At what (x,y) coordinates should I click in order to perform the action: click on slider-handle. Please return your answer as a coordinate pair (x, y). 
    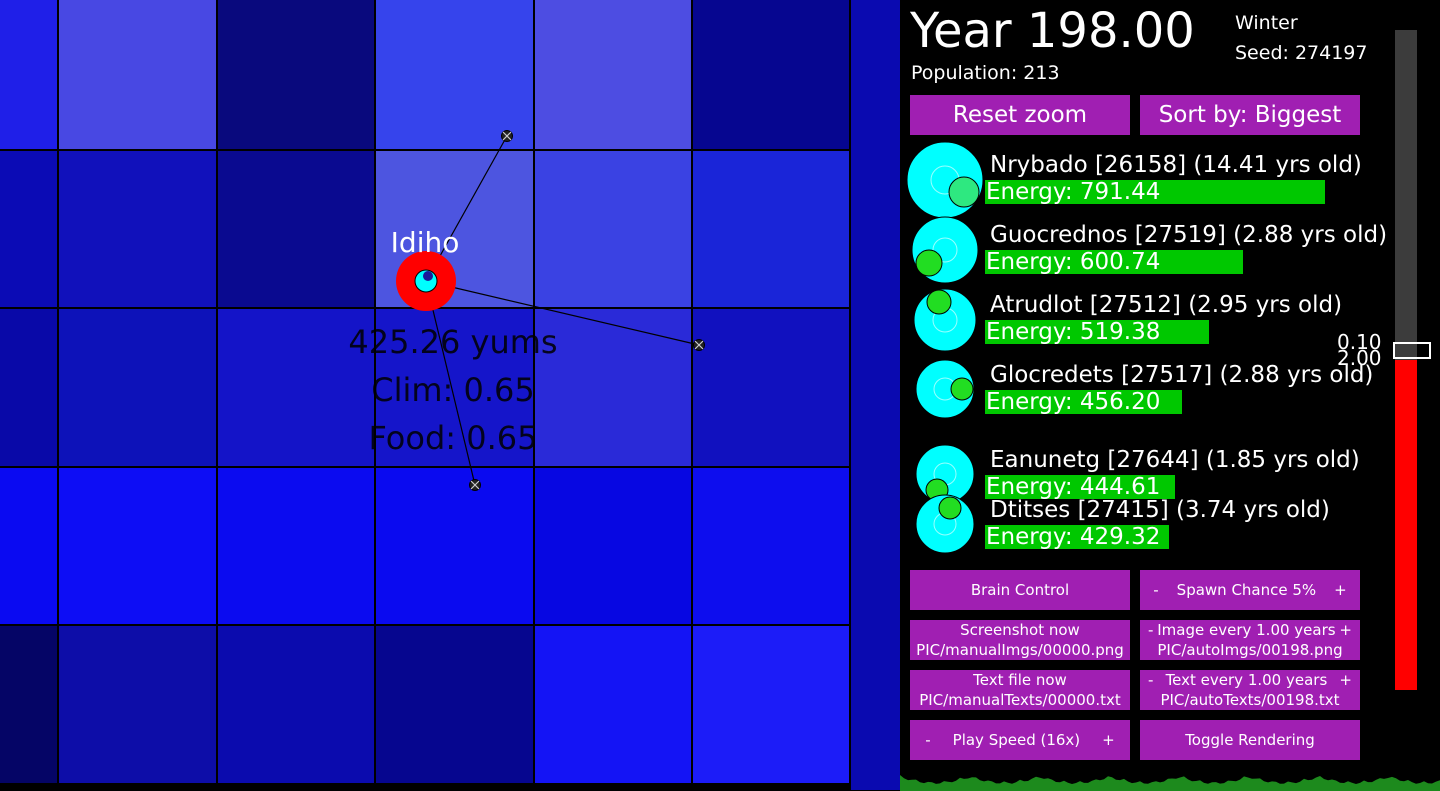
    Looking at the image, I should click on (1412, 350).